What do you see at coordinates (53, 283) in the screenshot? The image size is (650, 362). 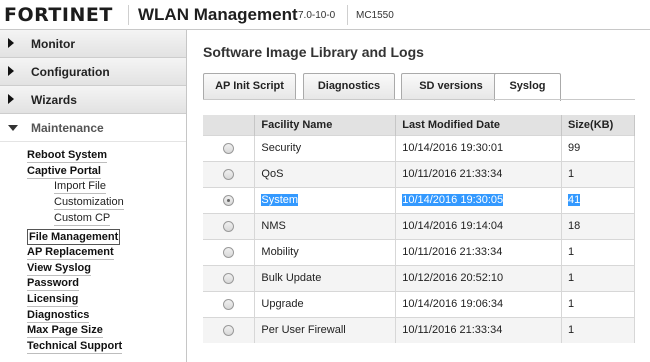 I see `sidebar-item-password: Password` at bounding box center [53, 283].